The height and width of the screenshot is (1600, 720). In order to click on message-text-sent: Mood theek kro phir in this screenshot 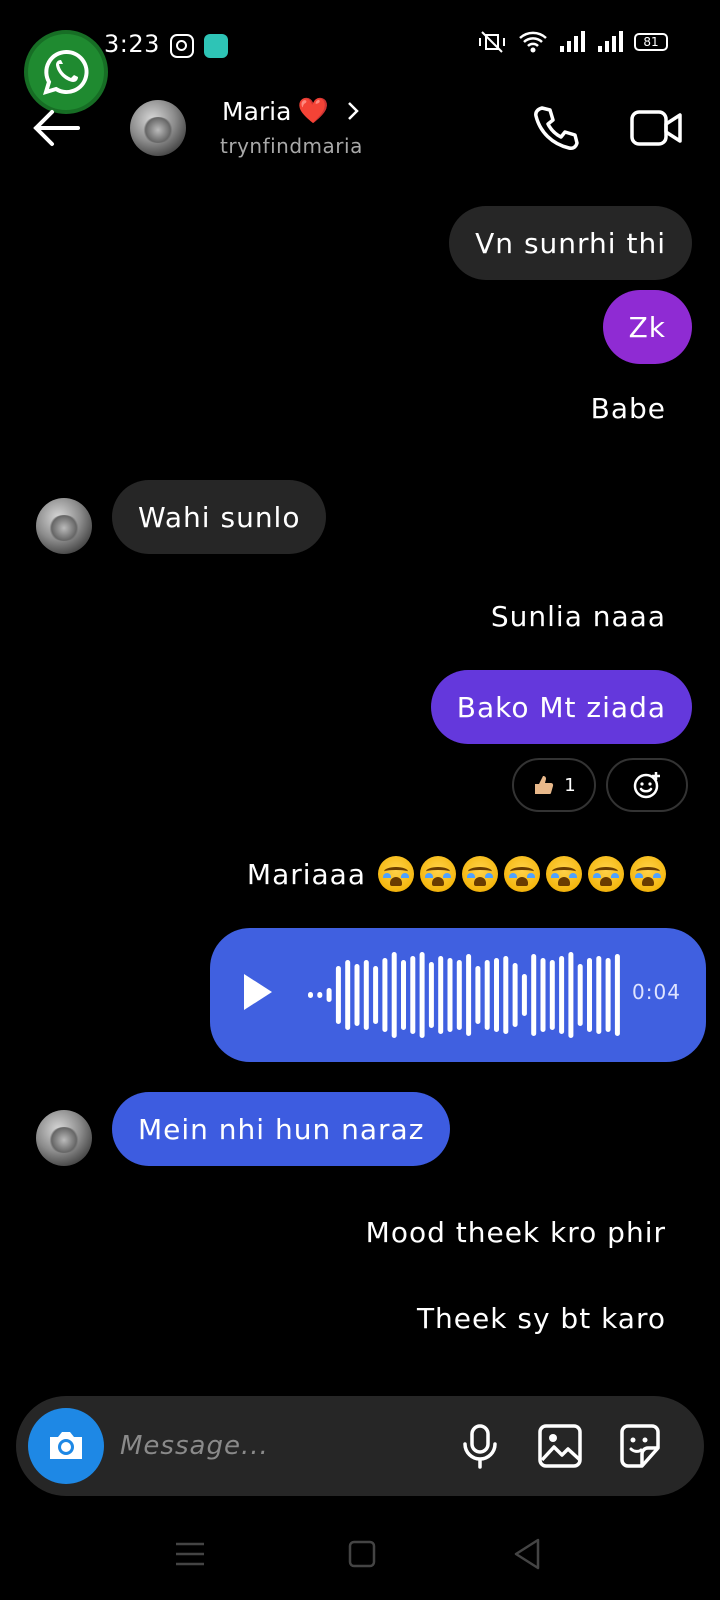, I will do `click(516, 1232)`.